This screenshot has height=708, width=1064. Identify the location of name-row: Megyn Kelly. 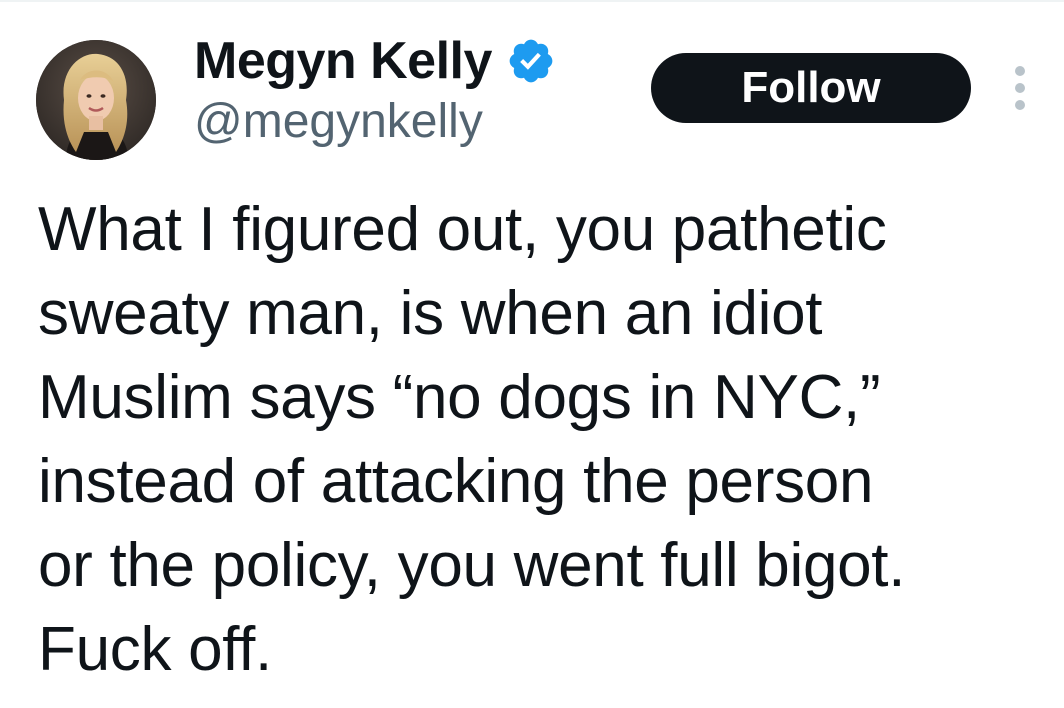
(375, 61).